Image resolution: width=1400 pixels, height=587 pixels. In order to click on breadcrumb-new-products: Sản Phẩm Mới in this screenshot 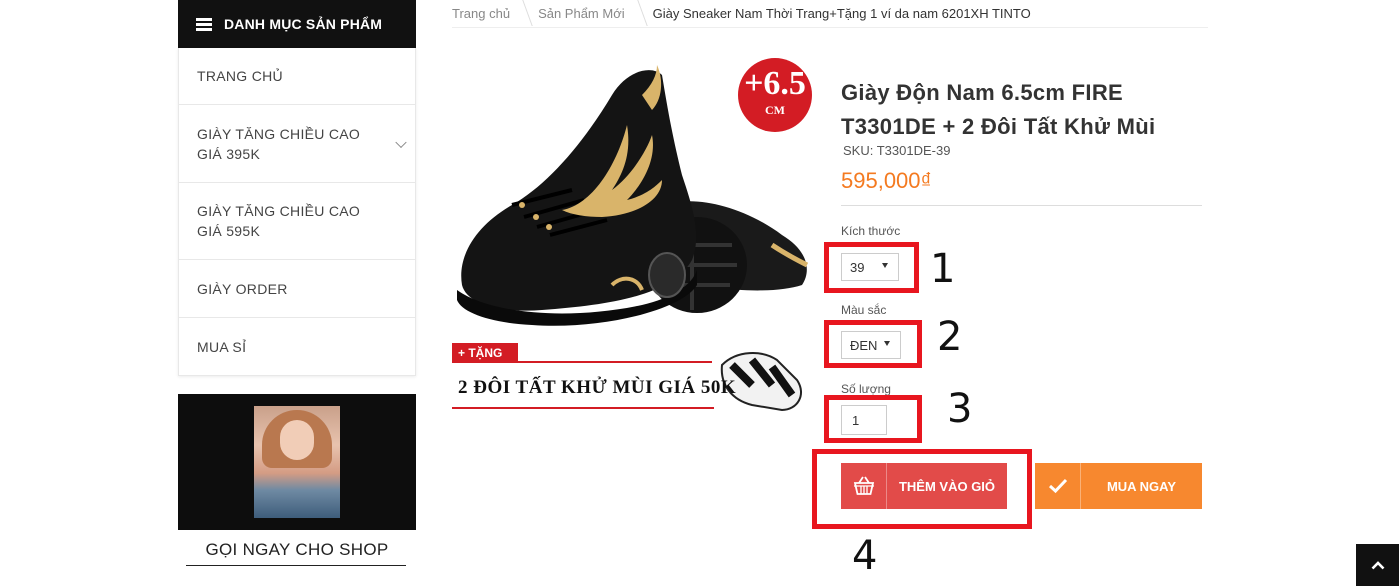, I will do `click(595, 13)`.